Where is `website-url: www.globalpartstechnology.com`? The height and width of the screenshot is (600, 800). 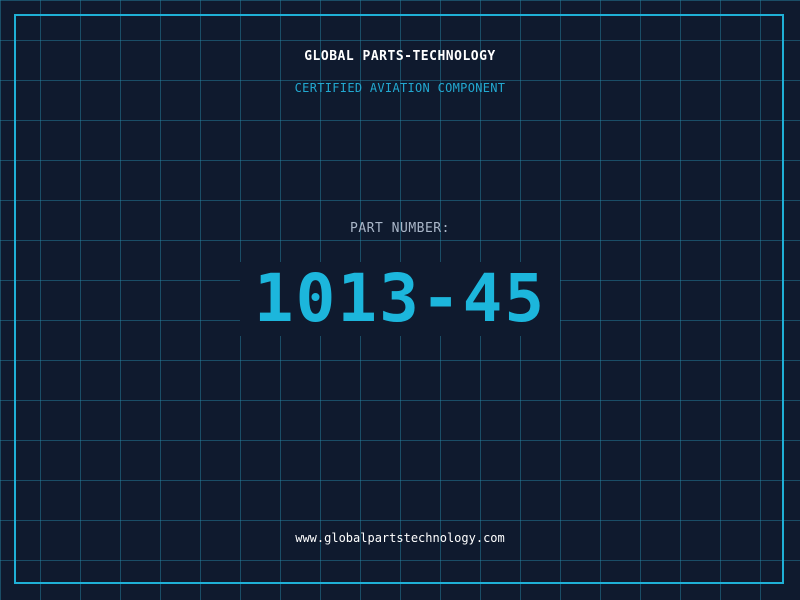 website-url: www.globalpartstechnology.com is located at coordinates (400, 538).